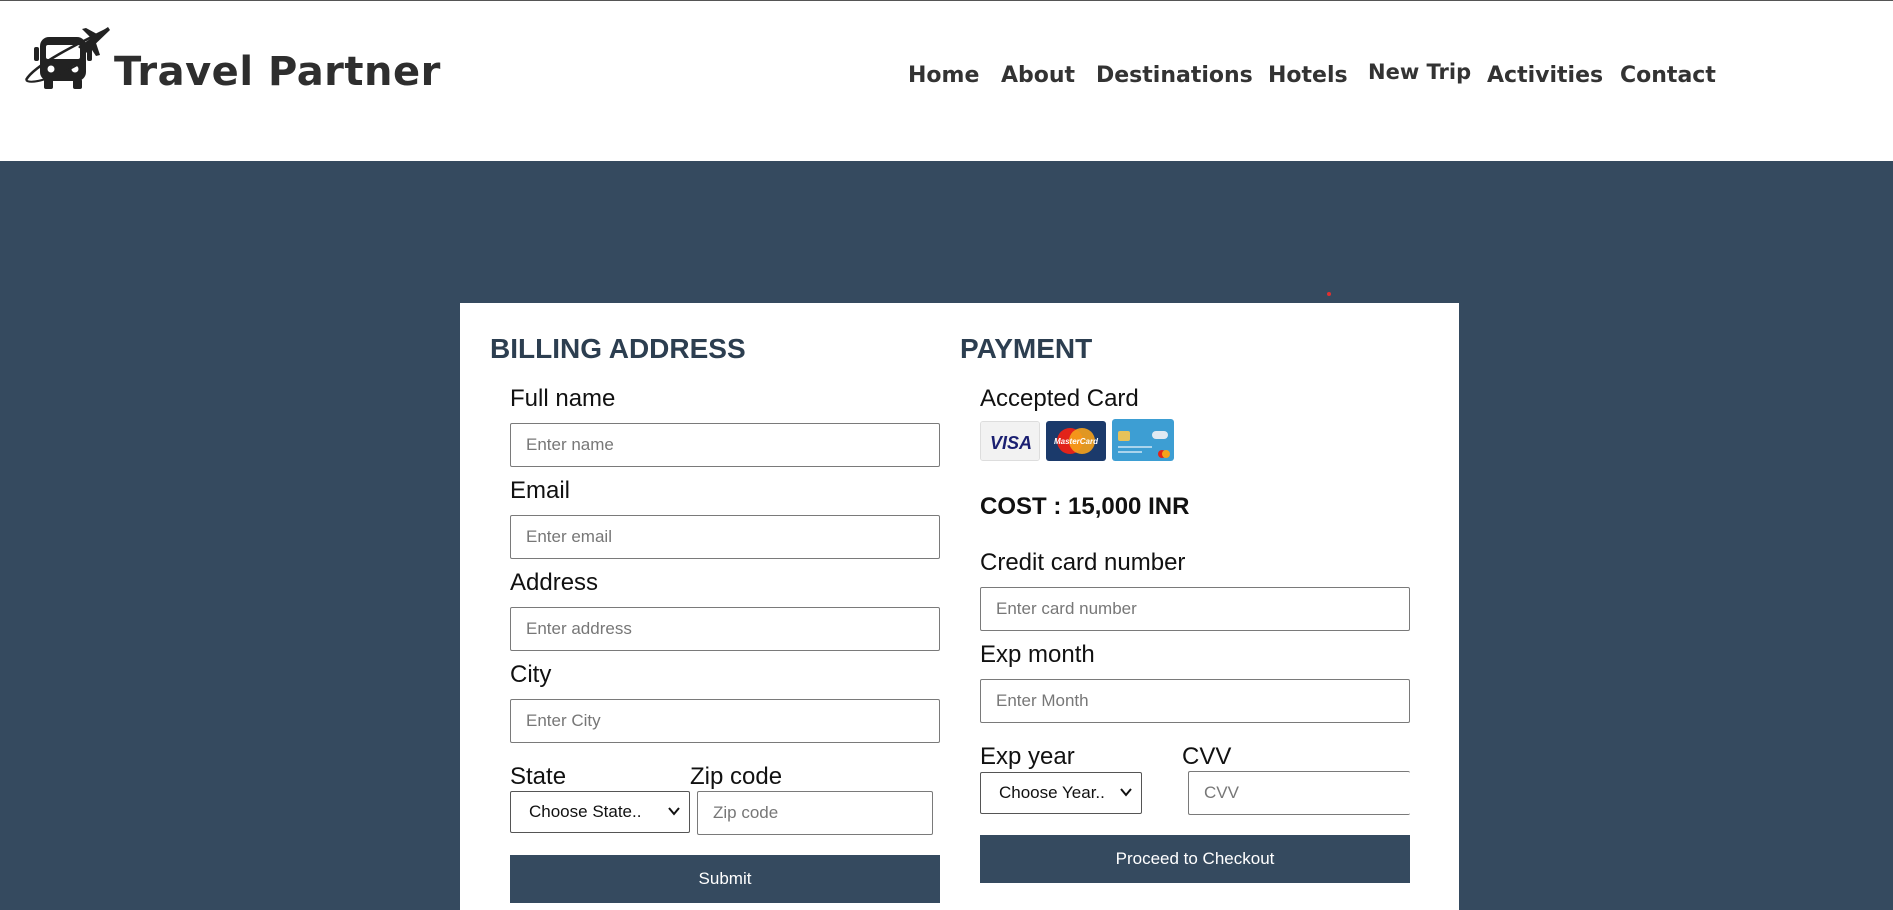 Image resolution: width=1893 pixels, height=910 pixels. What do you see at coordinates (725, 629) in the screenshot?
I see `address-input` at bounding box center [725, 629].